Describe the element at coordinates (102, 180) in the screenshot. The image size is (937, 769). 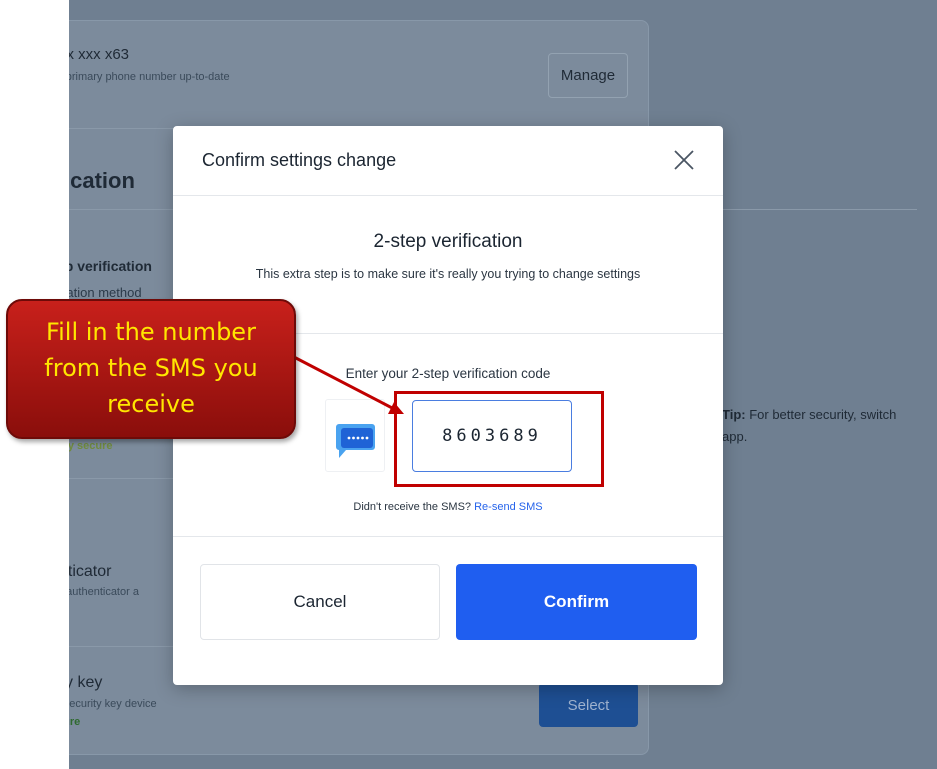
I see `section-heading: ication` at that location.